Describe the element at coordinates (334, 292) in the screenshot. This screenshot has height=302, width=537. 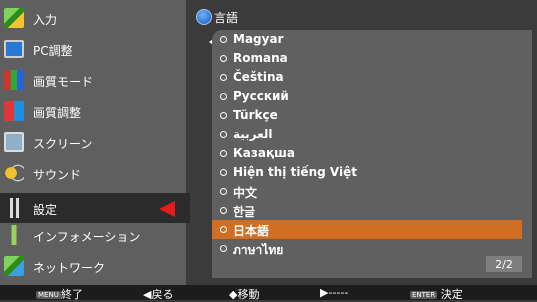
I see `footer-right: ▶-----` at that location.